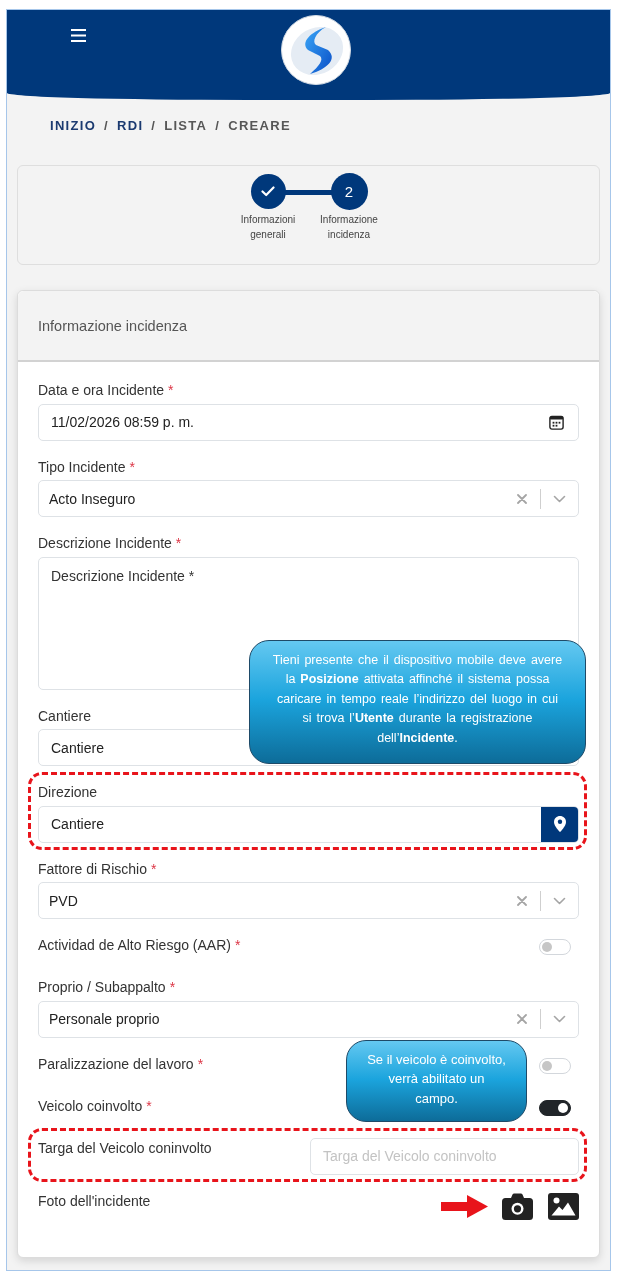 This screenshot has width=617, height=1277. Describe the element at coordinates (308, 900) in the screenshot. I see `select-field: PVD` at that location.